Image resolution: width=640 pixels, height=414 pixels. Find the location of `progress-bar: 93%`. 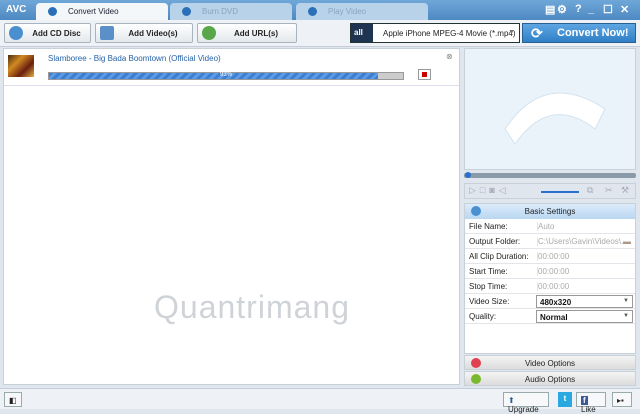

progress-bar: 93% is located at coordinates (226, 76).